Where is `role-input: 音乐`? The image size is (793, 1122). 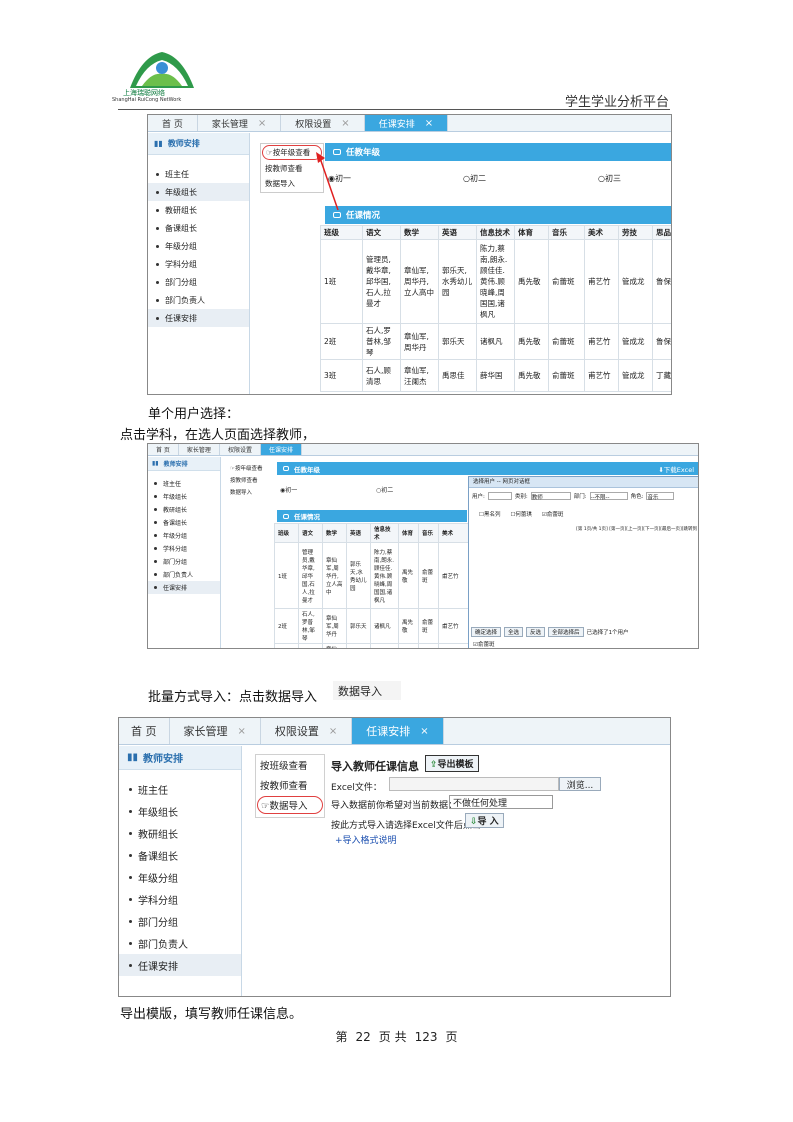
role-input: 音乐 is located at coordinates (660, 496).